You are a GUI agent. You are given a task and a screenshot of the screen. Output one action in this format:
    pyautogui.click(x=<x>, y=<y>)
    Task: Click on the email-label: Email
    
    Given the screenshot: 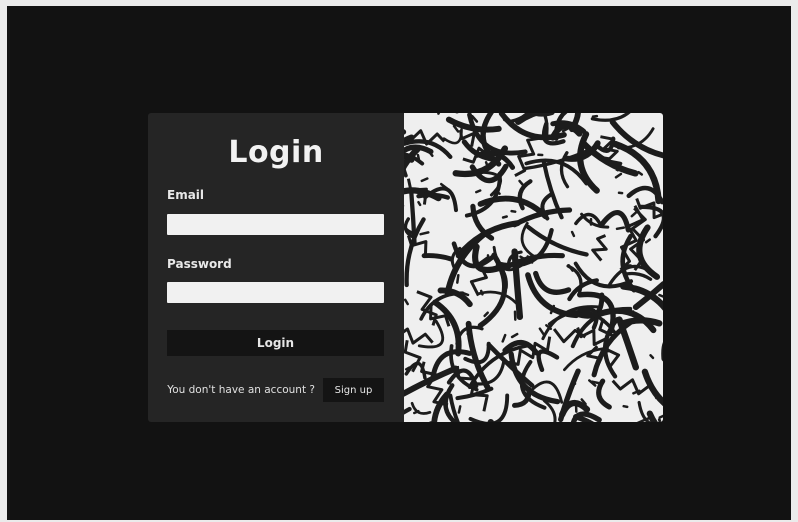 What is the action you would take?
    pyautogui.click(x=186, y=195)
    